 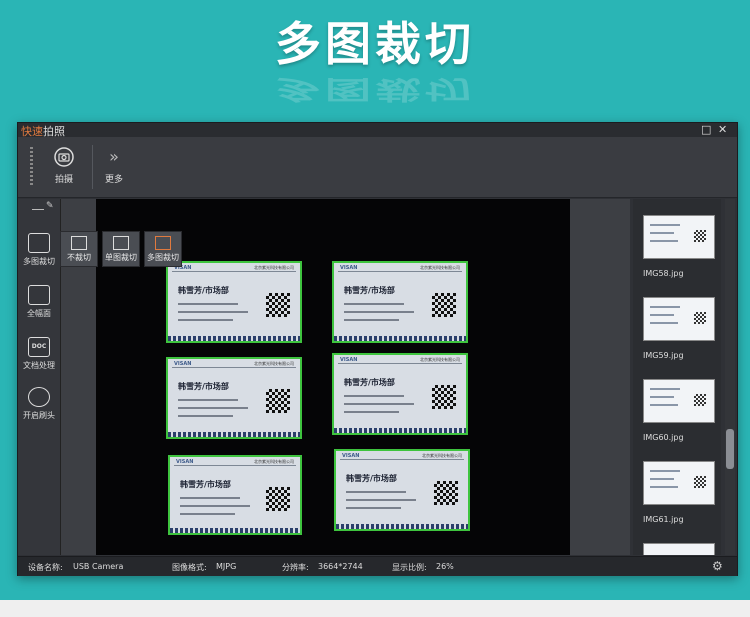 What do you see at coordinates (31, 167) in the screenshot?
I see `toolbar-grip` at bounding box center [31, 167].